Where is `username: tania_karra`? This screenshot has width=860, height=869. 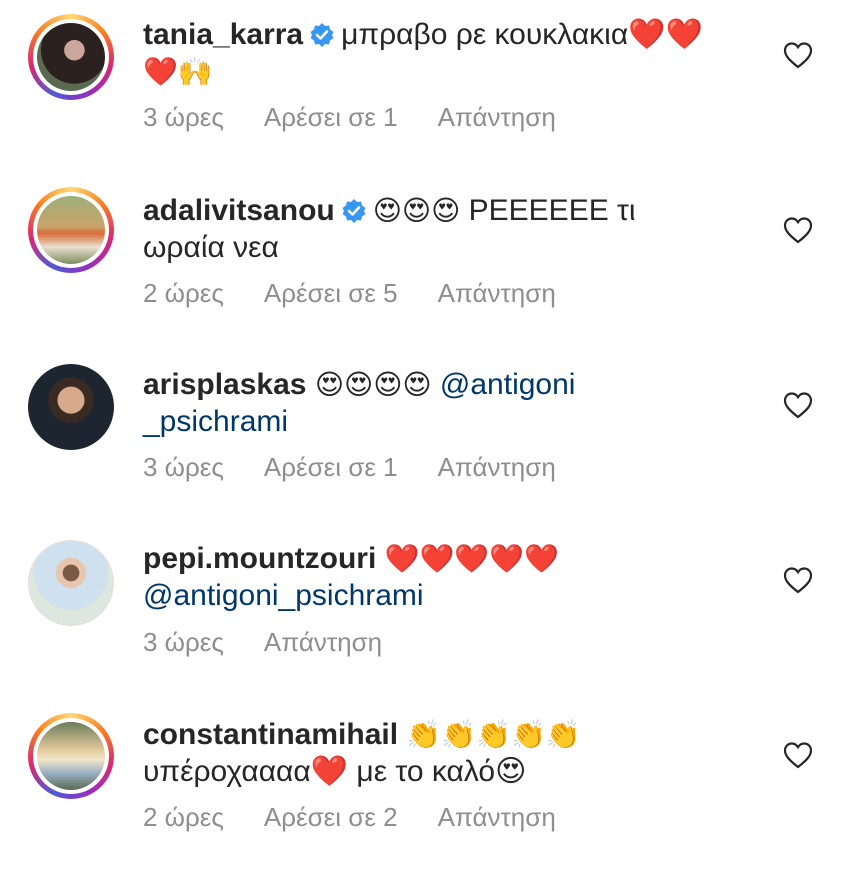
username: tania_karra is located at coordinates (223, 34).